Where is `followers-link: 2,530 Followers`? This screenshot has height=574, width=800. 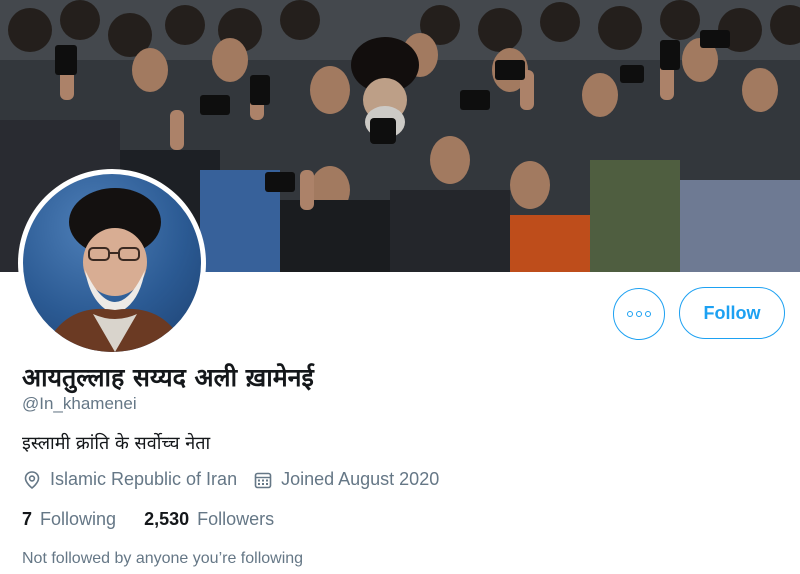 followers-link: 2,530 Followers is located at coordinates (209, 519).